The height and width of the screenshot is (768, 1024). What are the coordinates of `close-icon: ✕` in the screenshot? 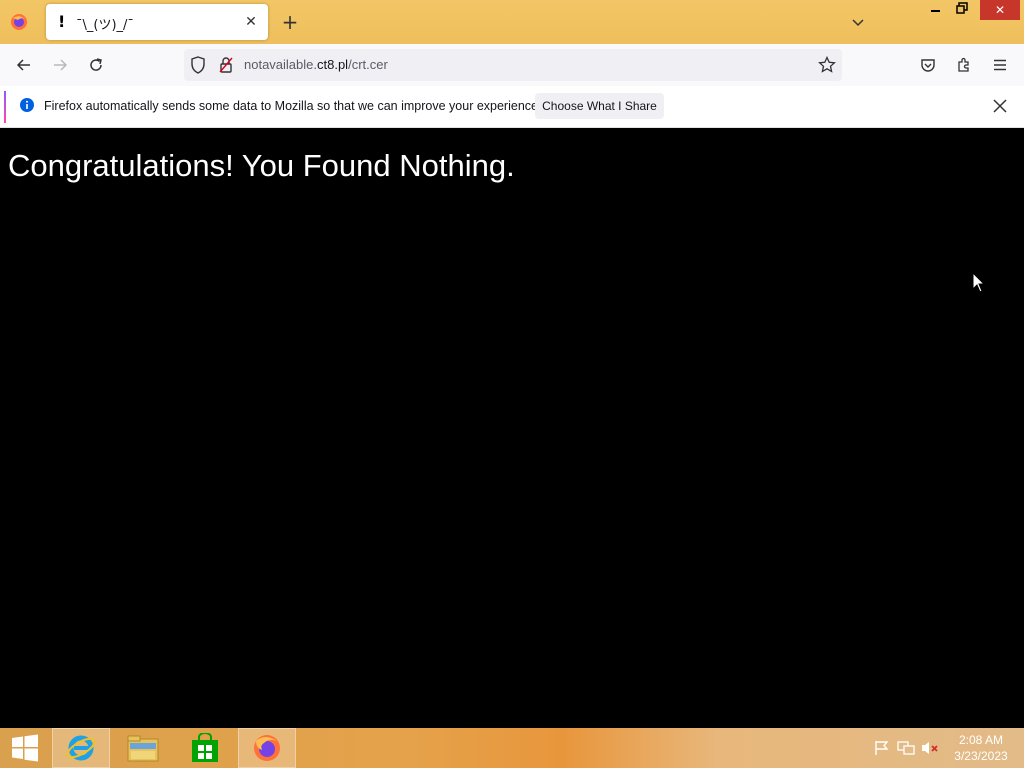 It's located at (1000, 10).